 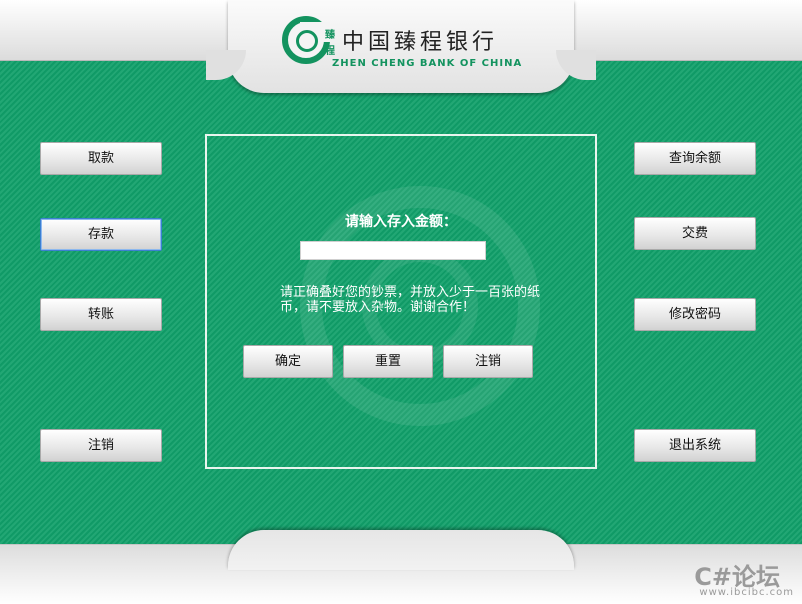 What do you see at coordinates (695, 445) in the screenshot?
I see `exit-system-button: 退出系统` at bounding box center [695, 445].